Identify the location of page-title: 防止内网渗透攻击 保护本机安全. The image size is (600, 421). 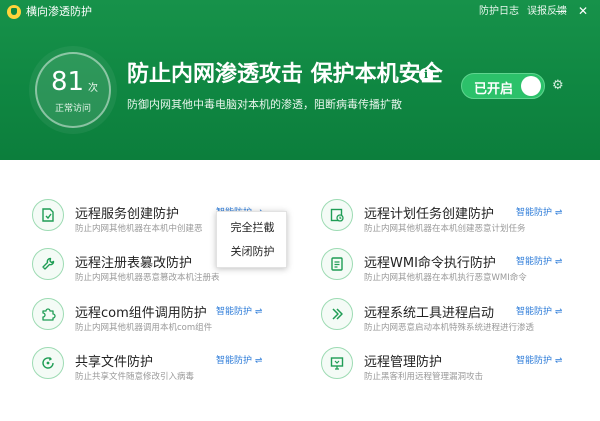
(285, 74).